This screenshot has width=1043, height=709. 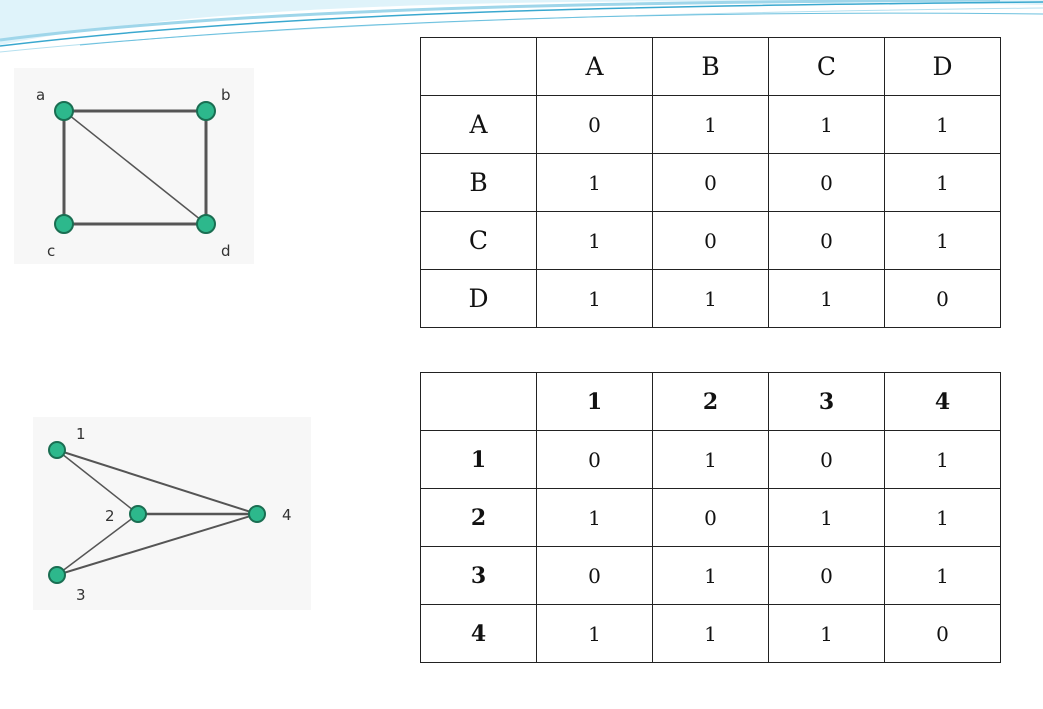 I want to click on row-header: A, so click(x=478, y=124).